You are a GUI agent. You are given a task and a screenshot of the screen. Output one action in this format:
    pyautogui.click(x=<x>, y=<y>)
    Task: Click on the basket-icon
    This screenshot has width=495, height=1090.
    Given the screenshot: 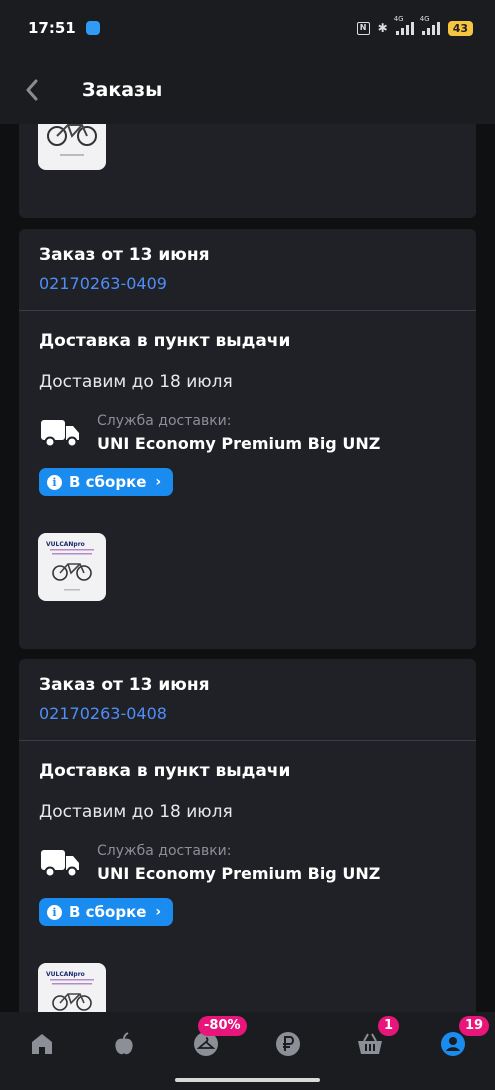 What is the action you would take?
    pyautogui.click(x=370, y=1043)
    